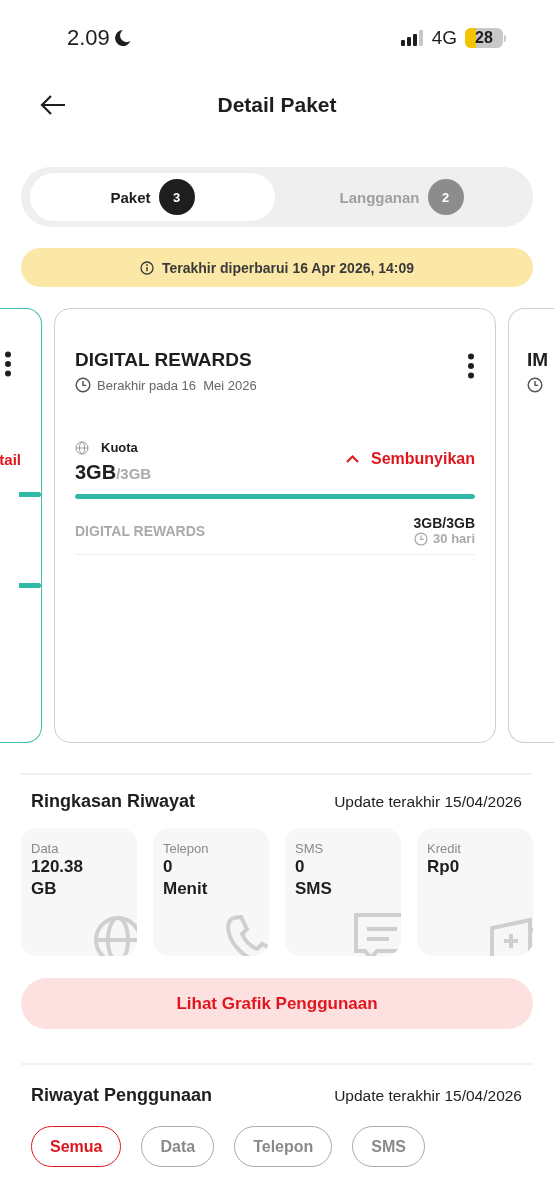 This screenshot has width=554, height=1200. What do you see at coordinates (178, 1146) in the screenshot?
I see `filter-chip: Data` at bounding box center [178, 1146].